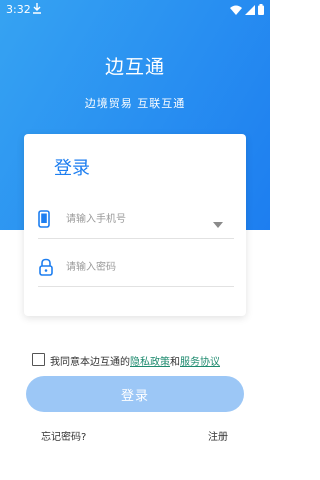  Describe the element at coordinates (63, 435) in the screenshot. I see `forgot-password-link: 忘记密码?` at that location.